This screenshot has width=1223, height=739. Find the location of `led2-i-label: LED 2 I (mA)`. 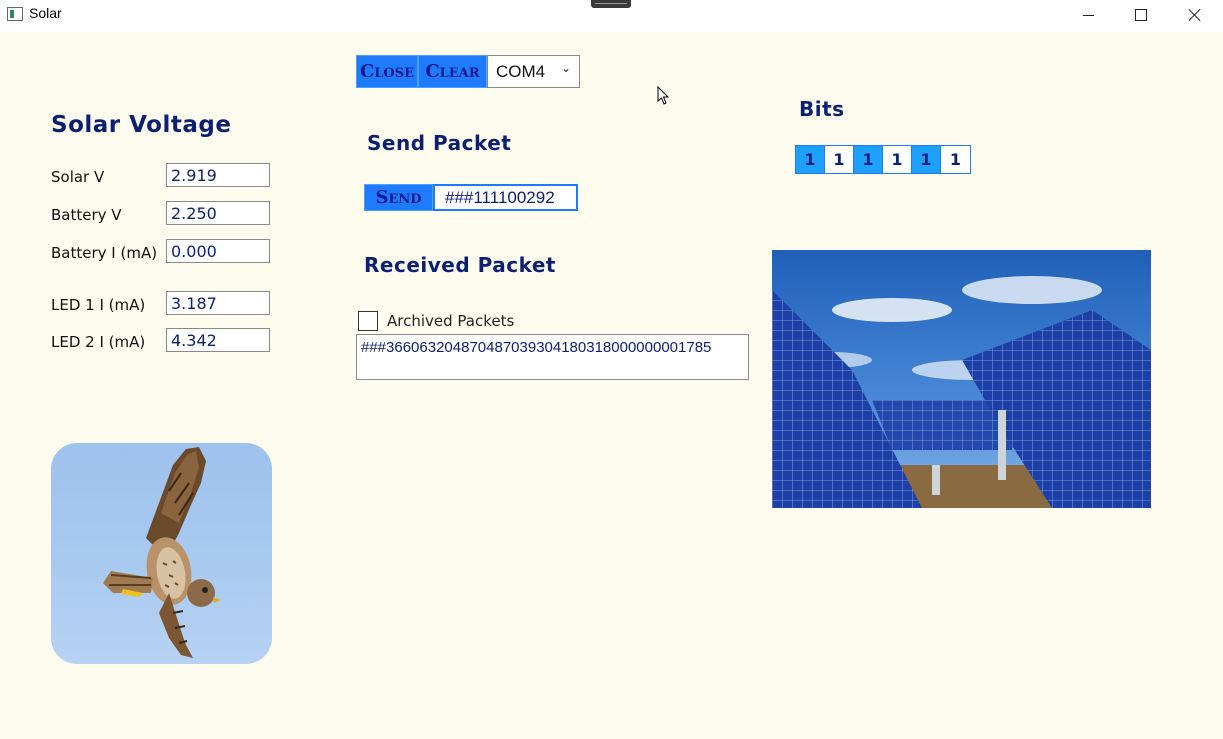

led2-i-label: LED 2 I (mA) is located at coordinates (98, 342).